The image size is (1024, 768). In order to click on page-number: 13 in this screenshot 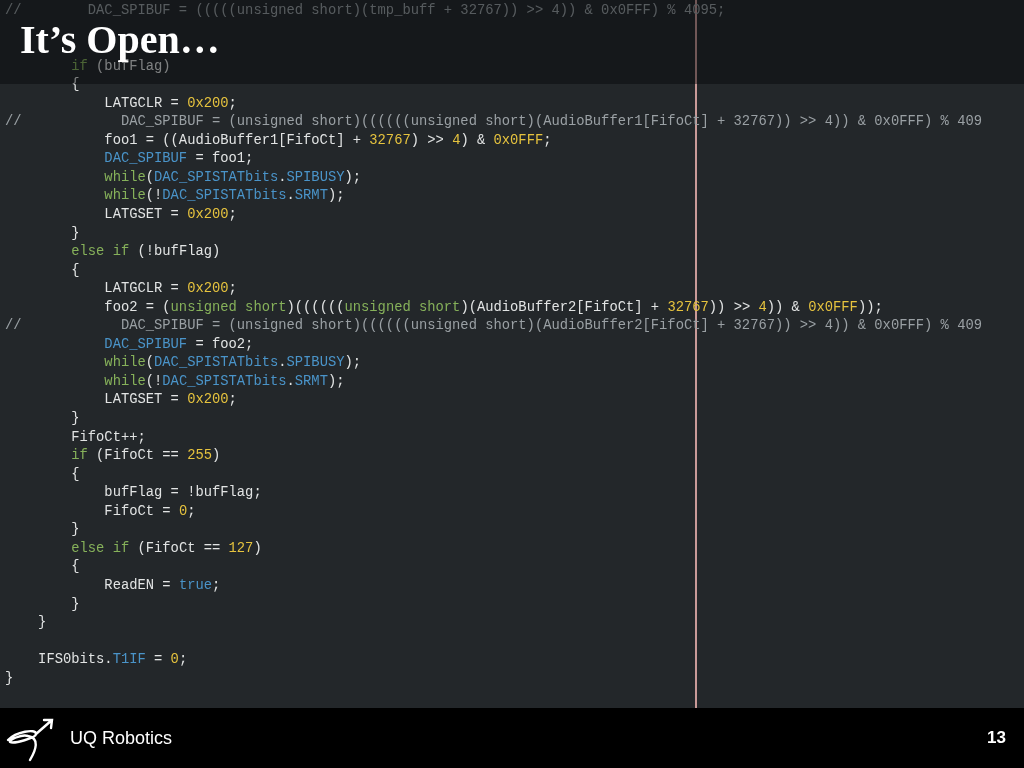, I will do `click(996, 738)`.